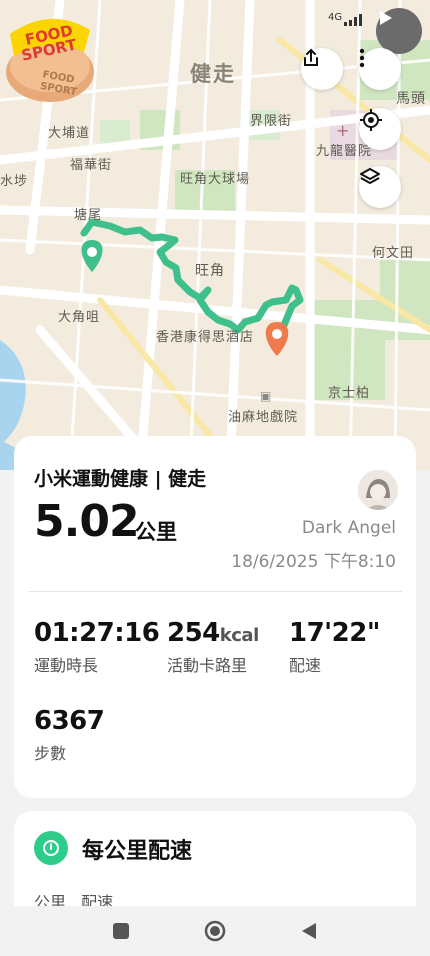  I want to click on pace-title: 每公里配速, so click(137, 851).